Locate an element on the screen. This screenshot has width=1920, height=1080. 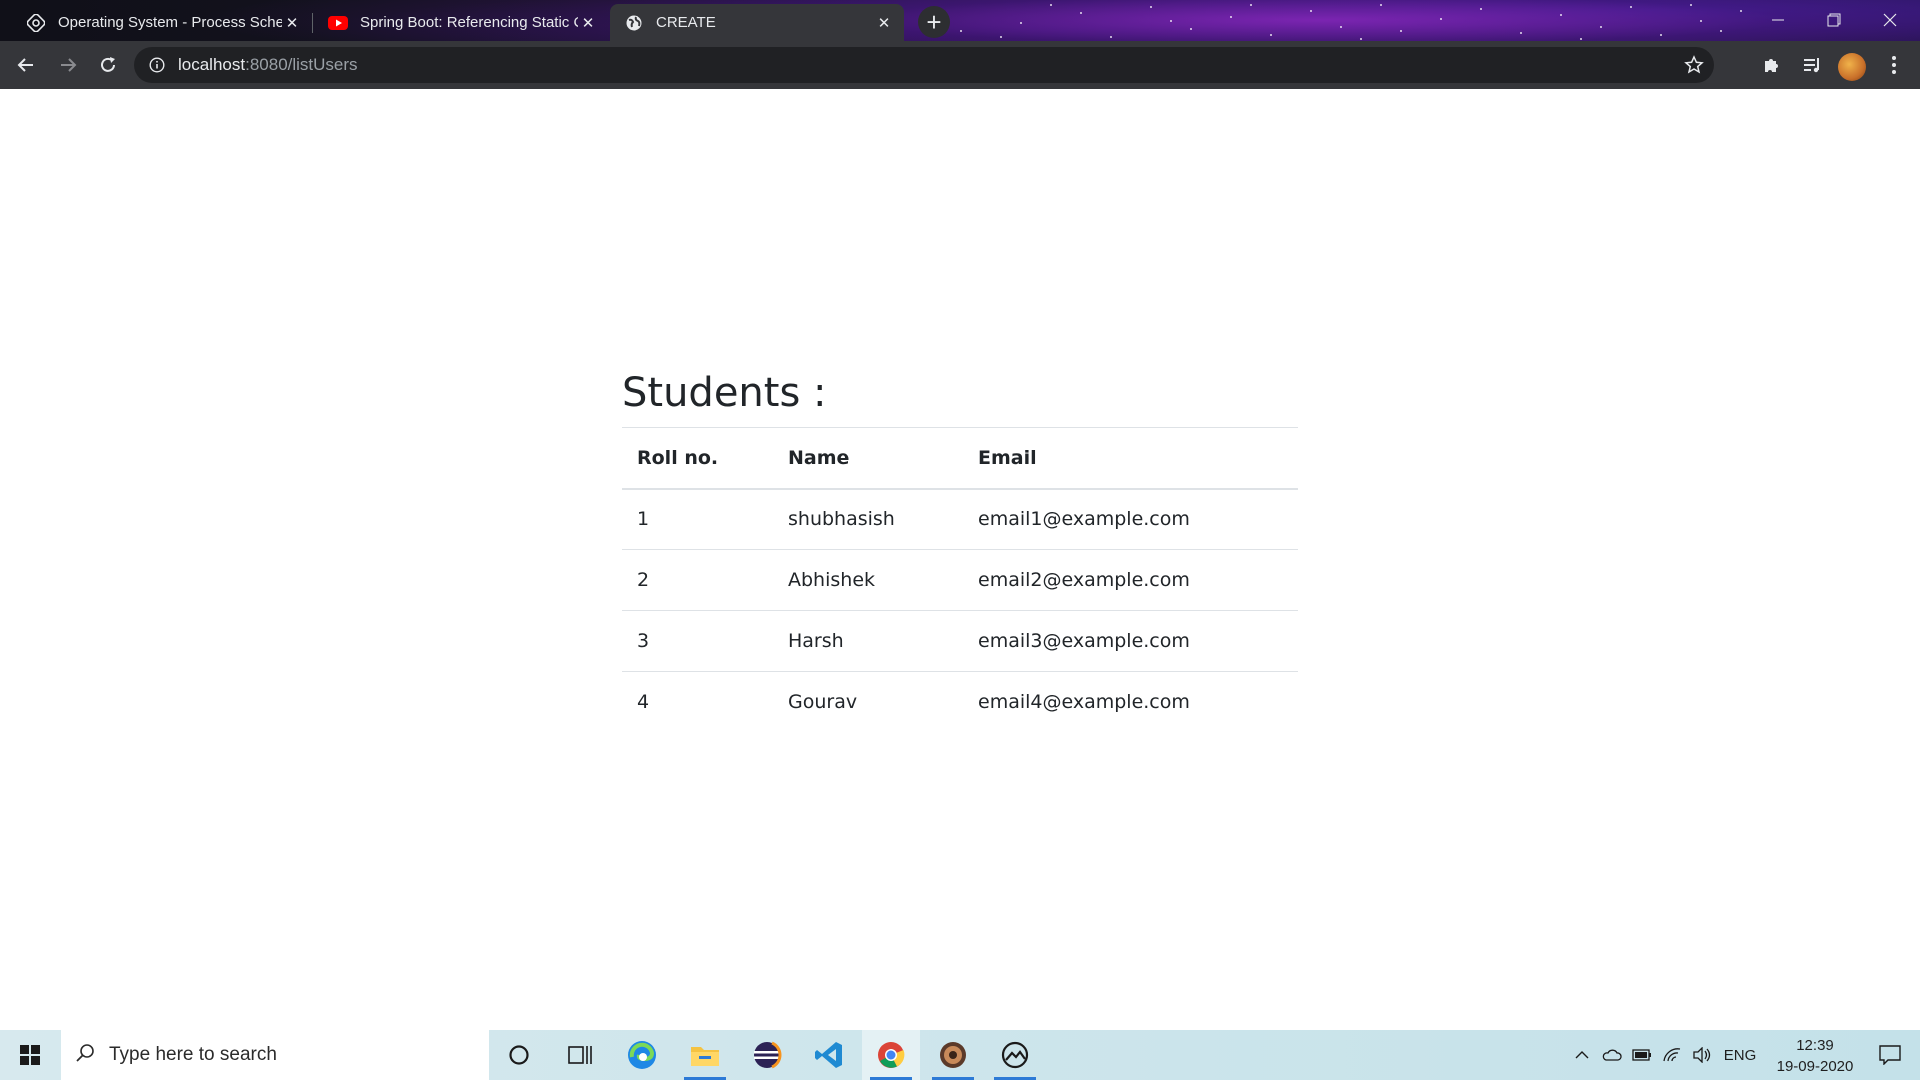
chrome-icon is located at coordinates (891, 1055).